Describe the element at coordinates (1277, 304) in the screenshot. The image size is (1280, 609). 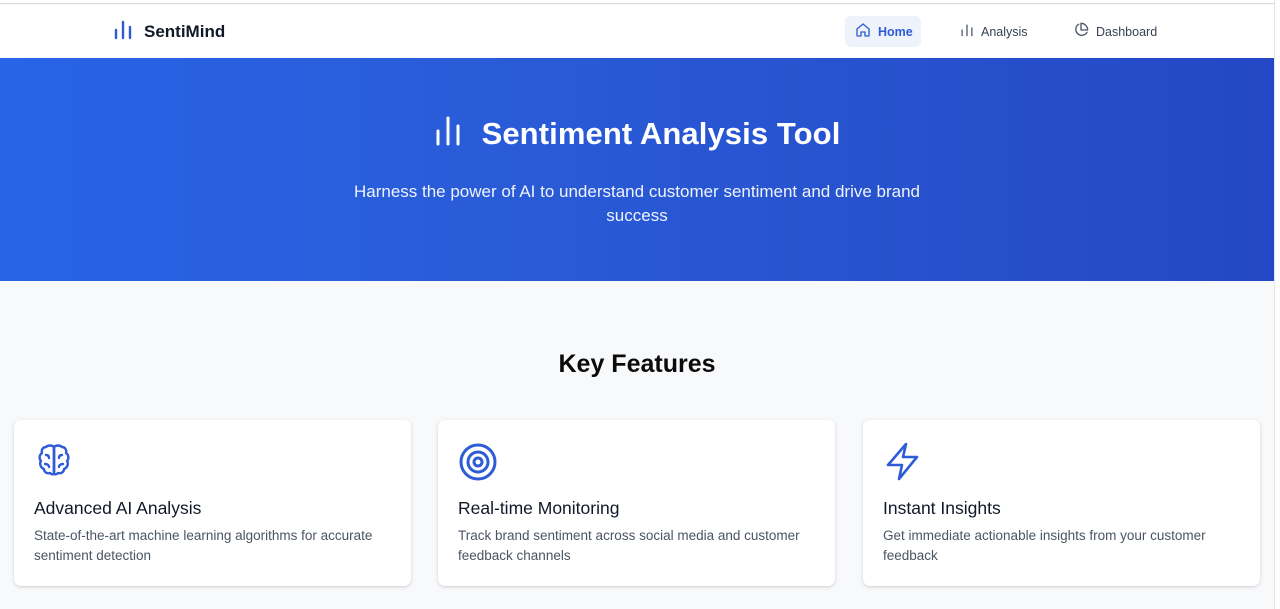
I see `scrollbar-gutter` at that location.